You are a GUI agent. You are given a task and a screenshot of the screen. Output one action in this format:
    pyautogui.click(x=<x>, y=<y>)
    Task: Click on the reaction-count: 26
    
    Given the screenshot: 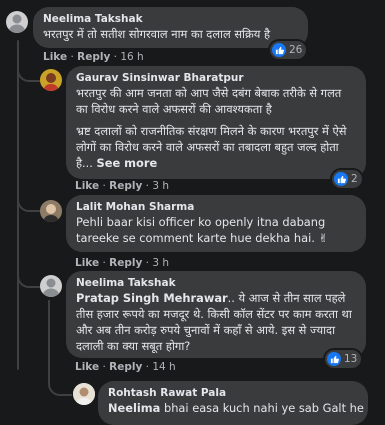 What is the action you would take?
    pyautogui.click(x=288, y=50)
    